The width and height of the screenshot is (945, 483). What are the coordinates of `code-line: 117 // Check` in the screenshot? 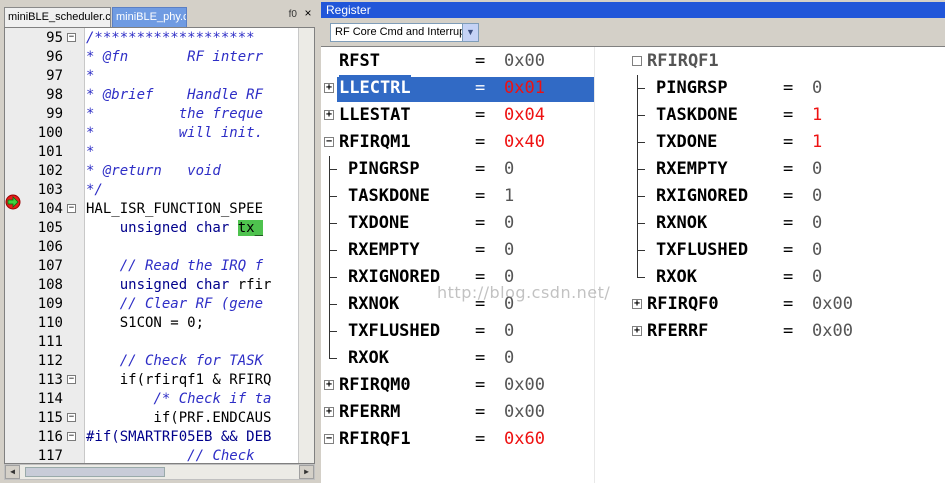 It's located at (152, 455).